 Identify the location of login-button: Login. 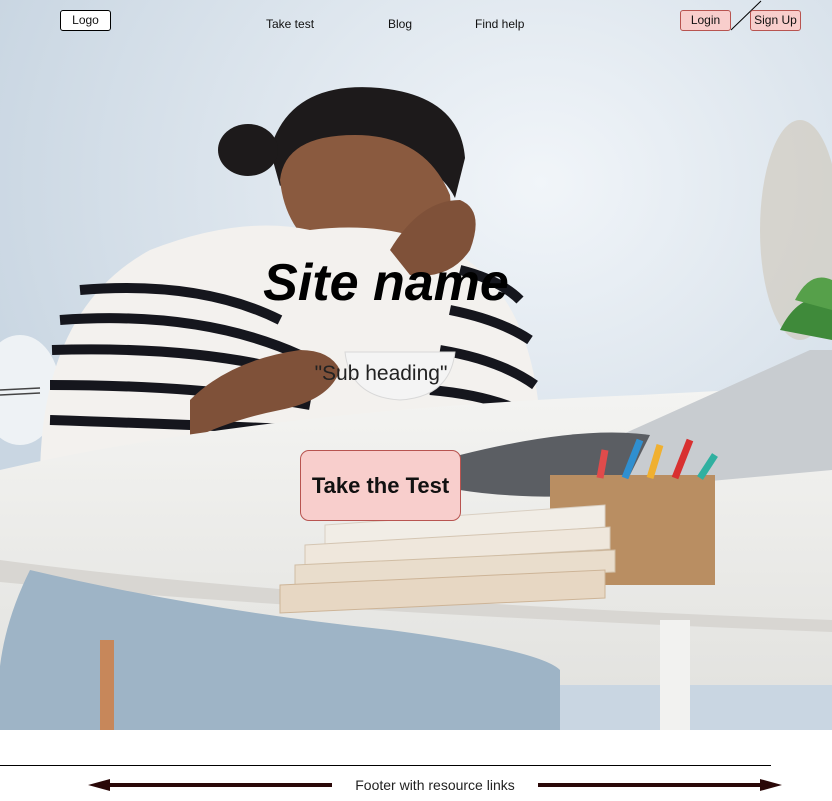
(705, 20).